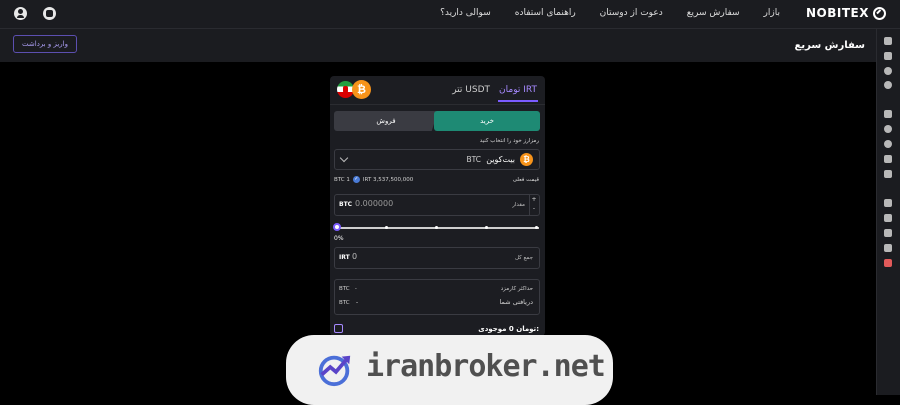 Image resolution: width=900 pixels, height=405 pixels. What do you see at coordinates (356, 179) in the screenshot?
I see `verified-check-icon: ✓` at bounding box center [356, 179].